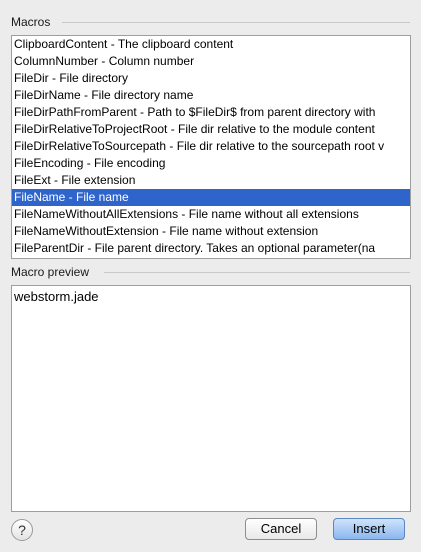 This screenshot has height=552, width=421. Describe the element at coordinates (211, 197) in the screenshot. I see `macro-list-item-selected: FileName - File name` at that location.